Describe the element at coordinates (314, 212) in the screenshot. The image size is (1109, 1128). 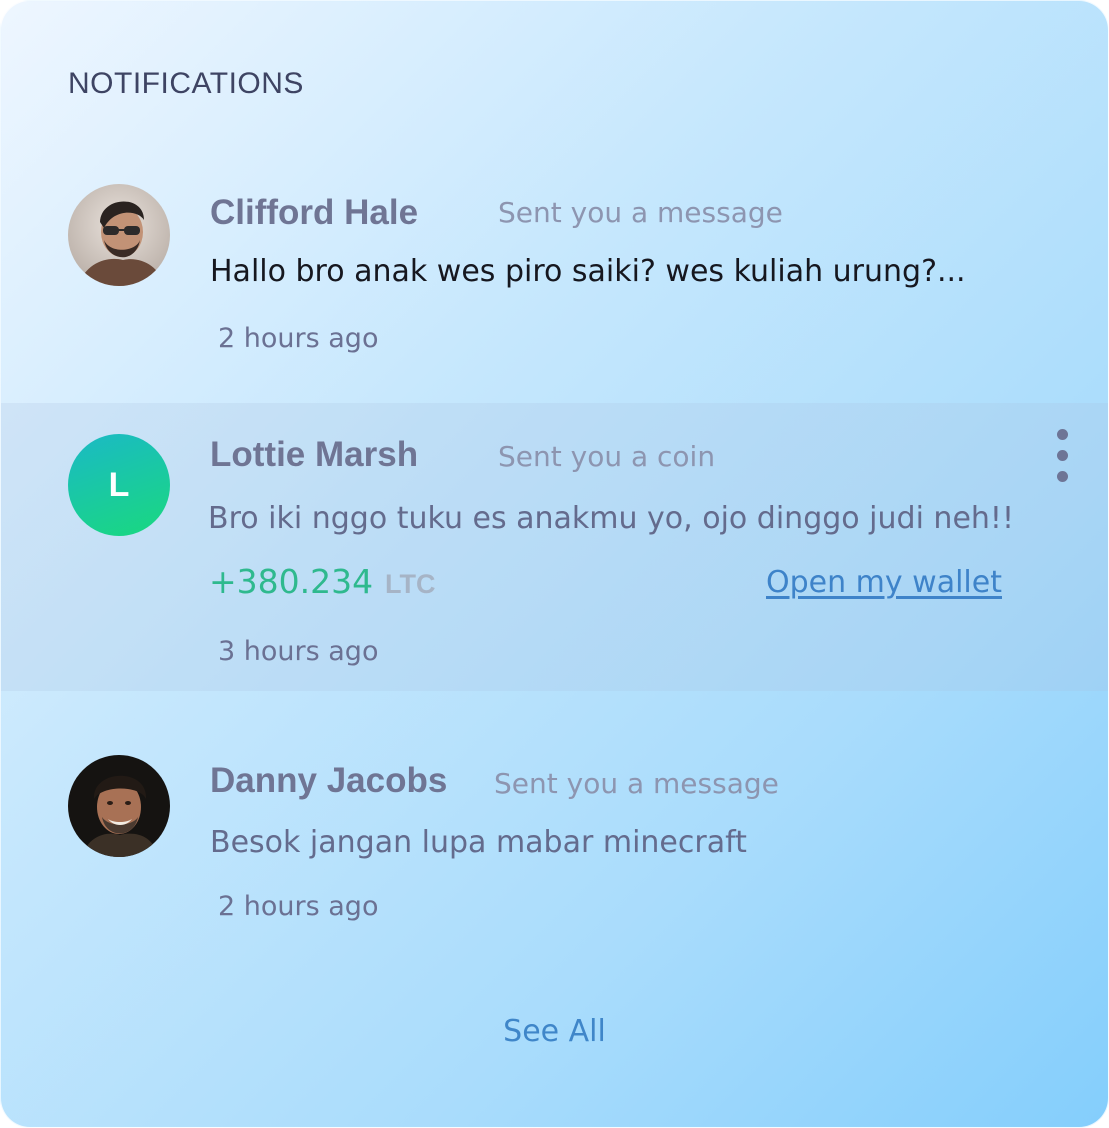
I see `sender-name: Clifford Hale` at that location.